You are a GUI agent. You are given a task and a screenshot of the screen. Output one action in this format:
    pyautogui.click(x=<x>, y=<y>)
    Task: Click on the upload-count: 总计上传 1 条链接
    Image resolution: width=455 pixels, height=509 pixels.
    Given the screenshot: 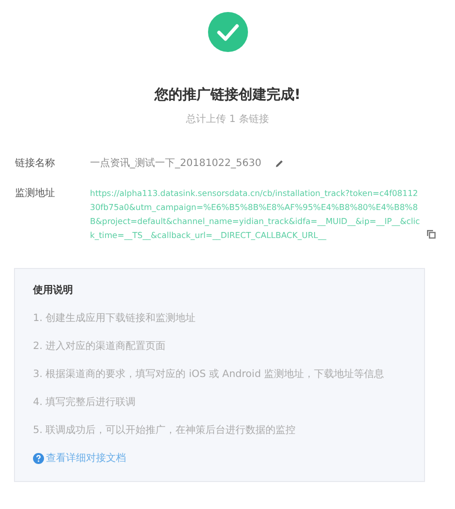 What is the action you would take?
    pyautogui.click(x=227, y=119)
    